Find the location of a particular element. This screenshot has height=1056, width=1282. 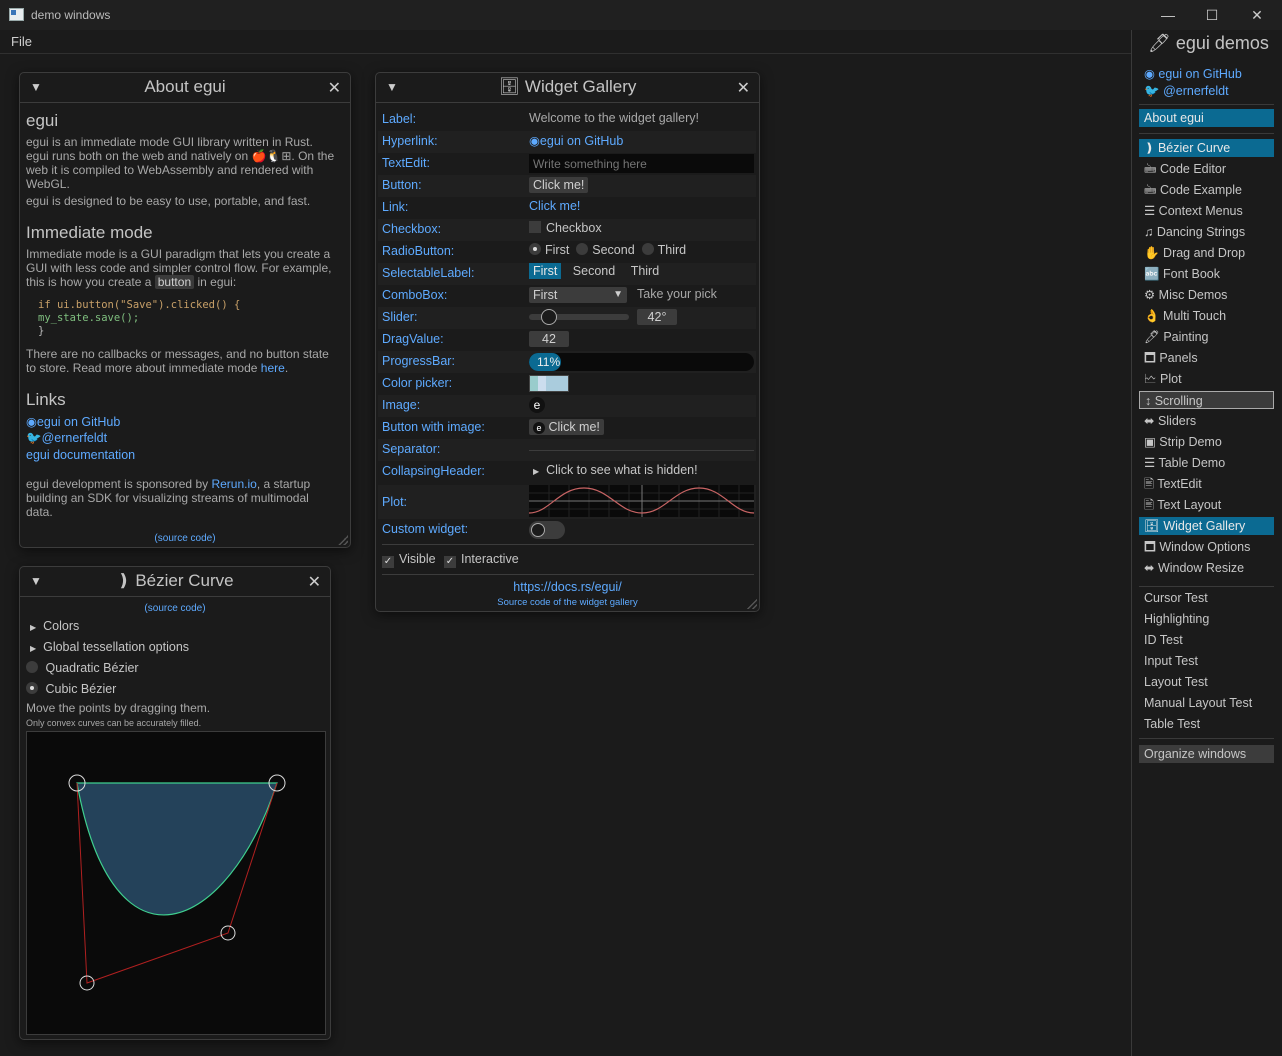

color-picker-swatch is located at coordinates (549, 383).